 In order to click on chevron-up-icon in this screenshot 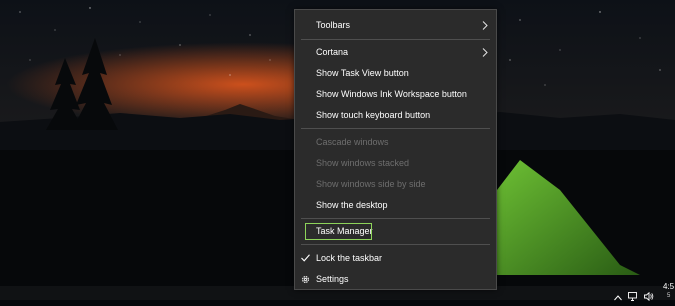, I will do `click(618, 297)`.